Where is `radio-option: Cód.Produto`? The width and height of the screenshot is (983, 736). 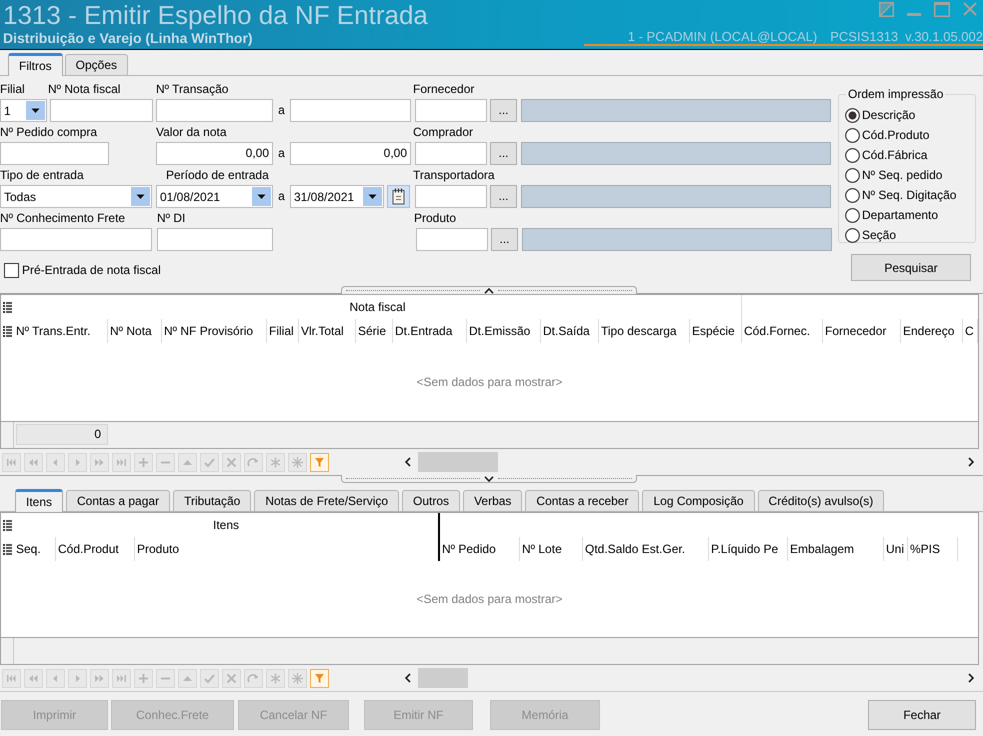 radio-option: Cód.Produto is located at coordinates (887, 135).